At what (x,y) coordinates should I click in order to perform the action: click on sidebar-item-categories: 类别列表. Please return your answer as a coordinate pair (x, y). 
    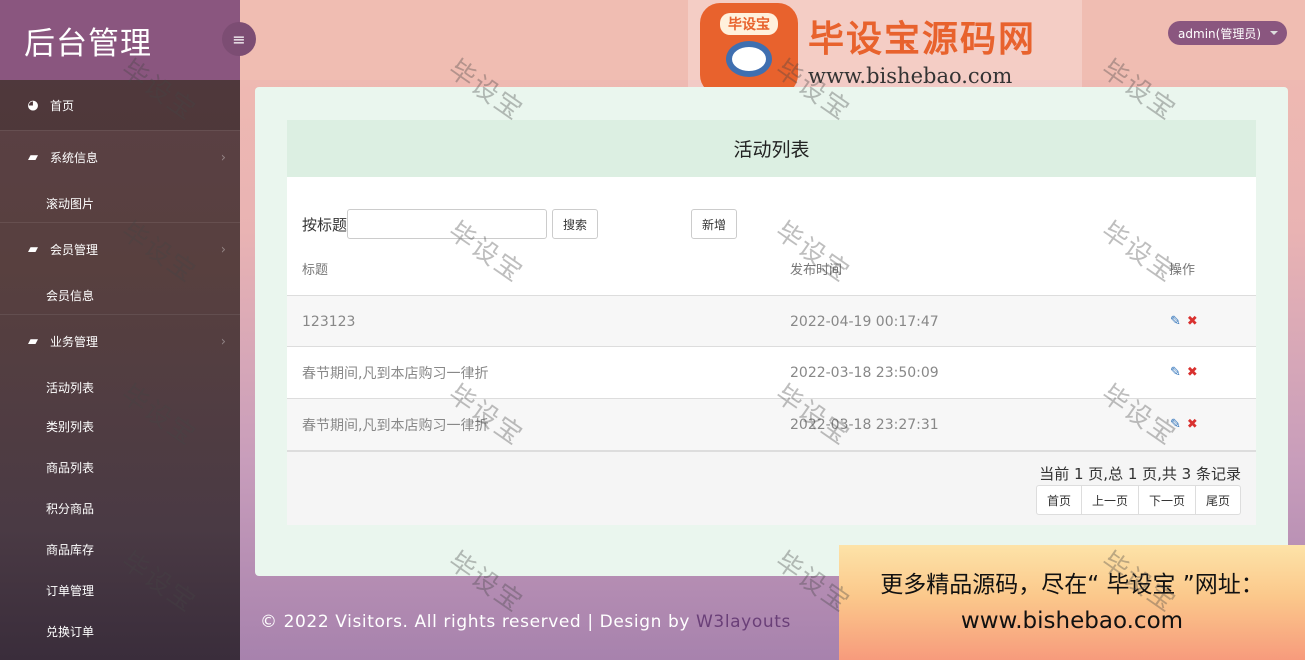
    Looking at the image, I should click on (120, 426).